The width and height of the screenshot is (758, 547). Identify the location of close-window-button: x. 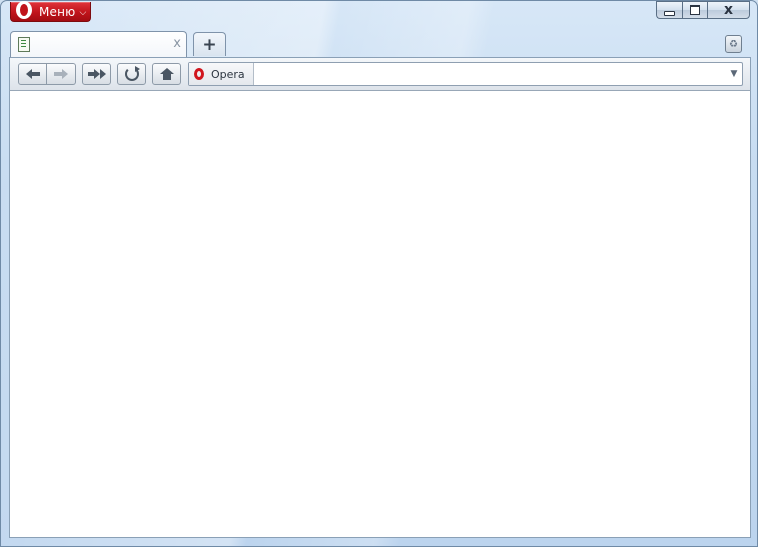
(728, 10).